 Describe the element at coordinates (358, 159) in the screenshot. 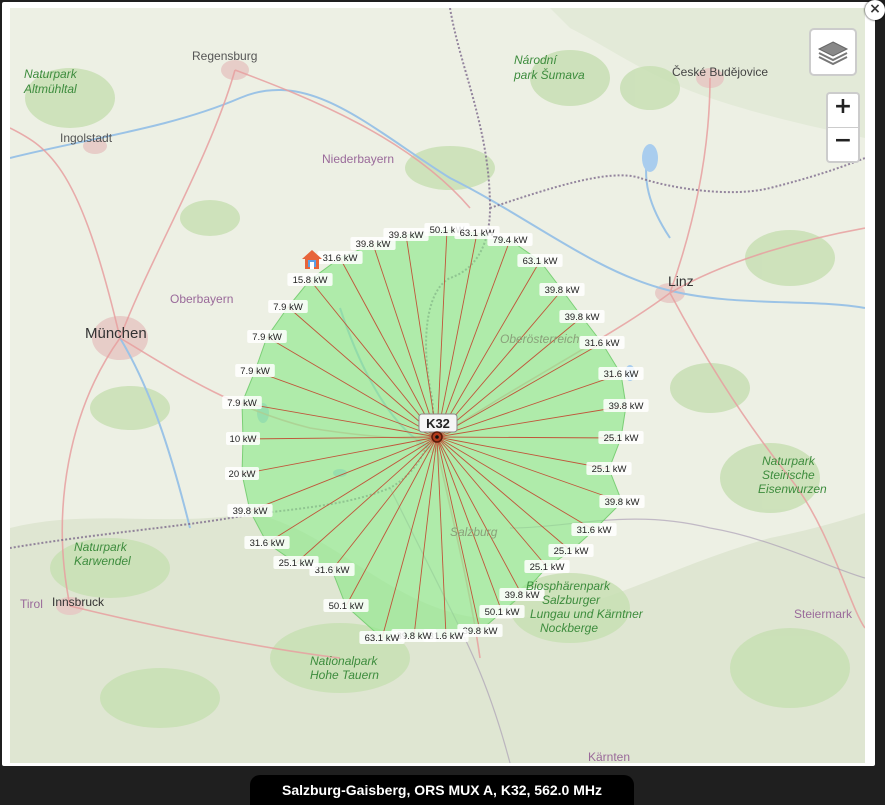

I see `place-label-niederbayern: Niederbayern` at that location.